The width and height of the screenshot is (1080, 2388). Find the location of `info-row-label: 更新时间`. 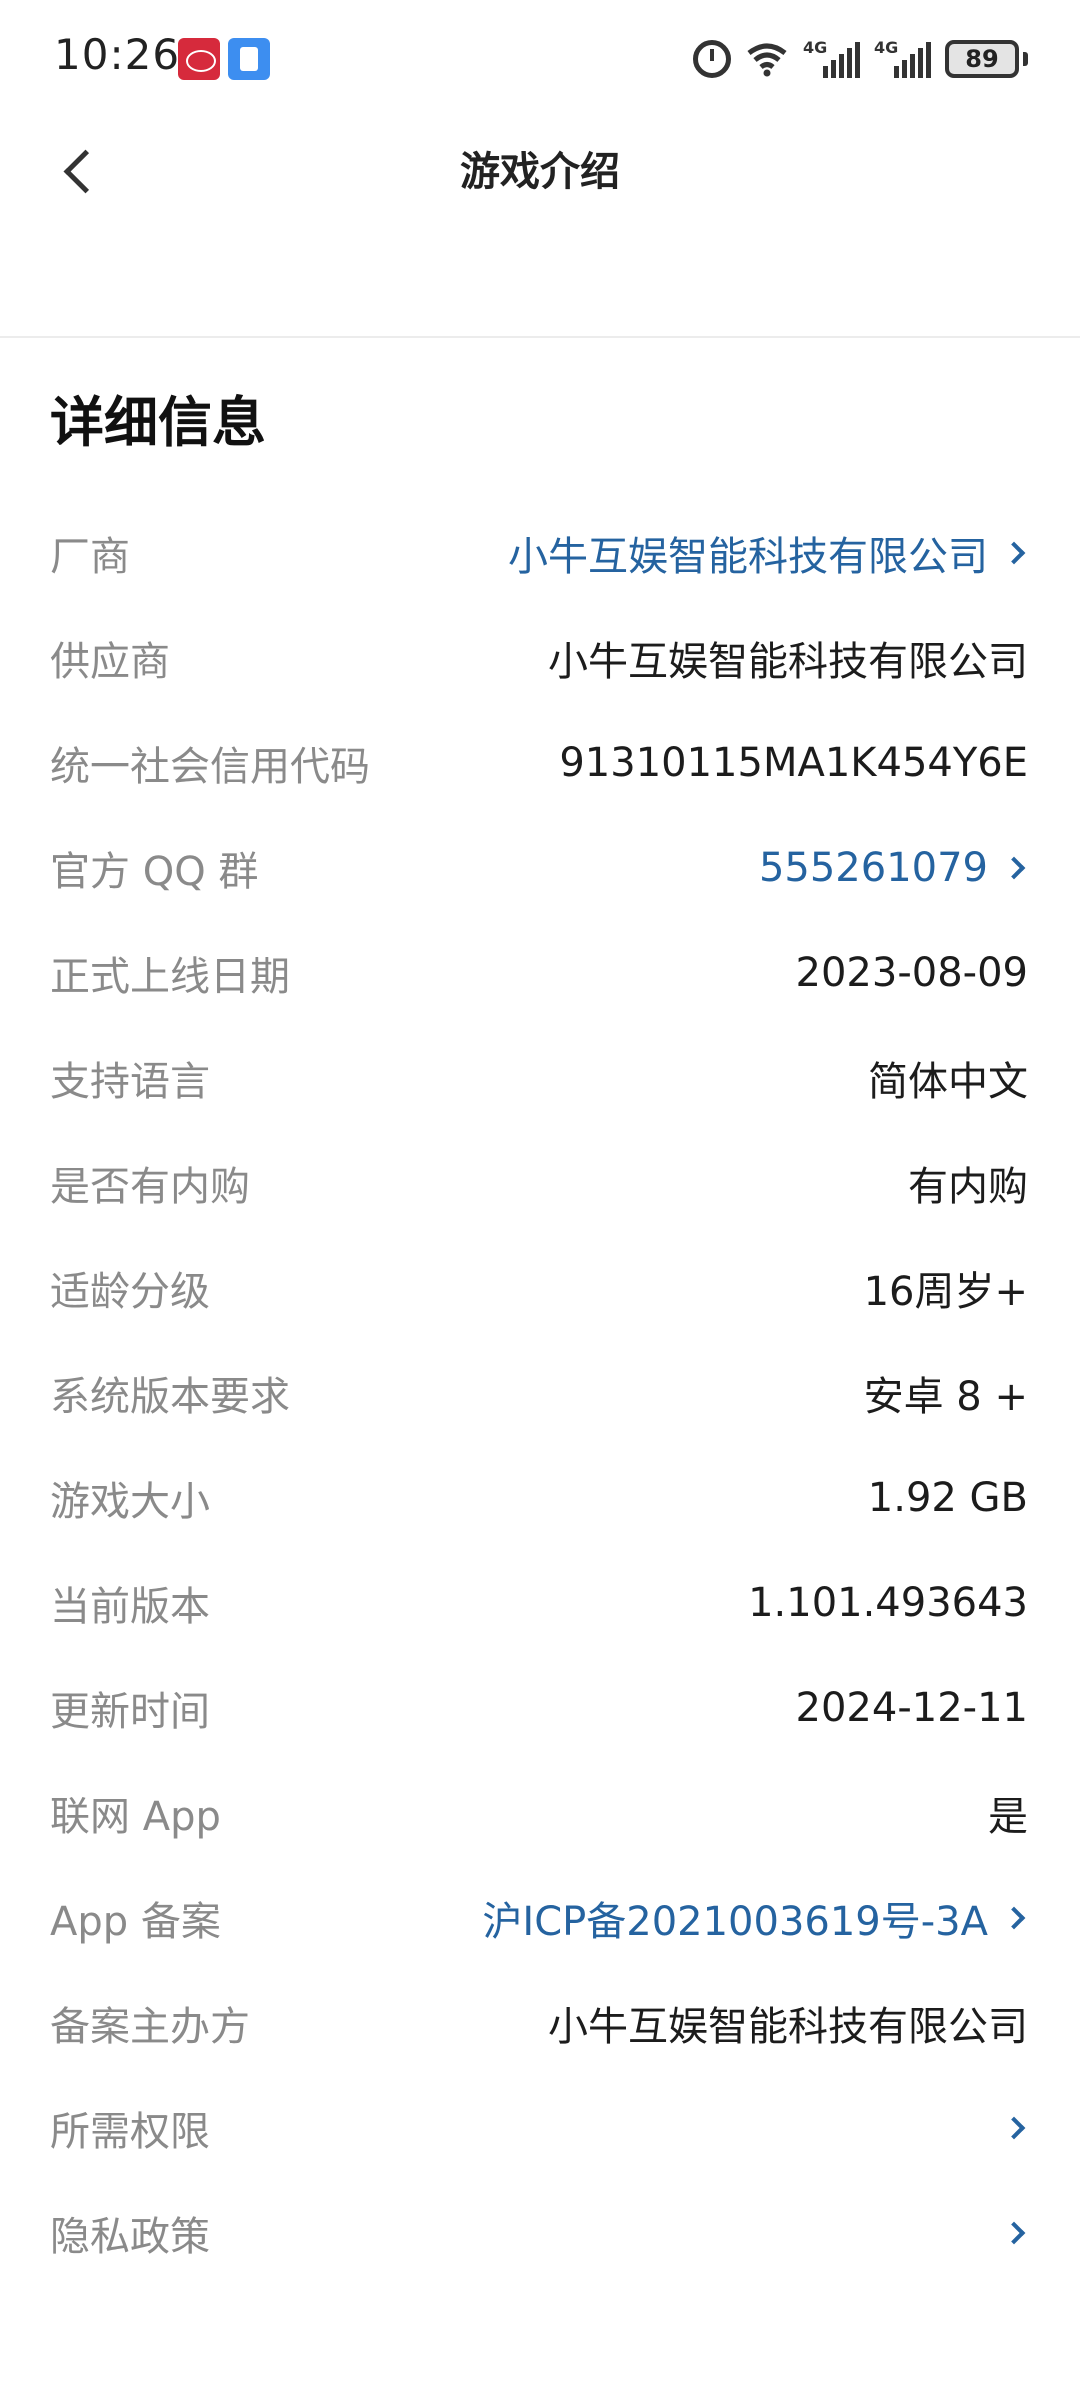

info-row-label: 更新时间 is located at coordinates (130, 1711).